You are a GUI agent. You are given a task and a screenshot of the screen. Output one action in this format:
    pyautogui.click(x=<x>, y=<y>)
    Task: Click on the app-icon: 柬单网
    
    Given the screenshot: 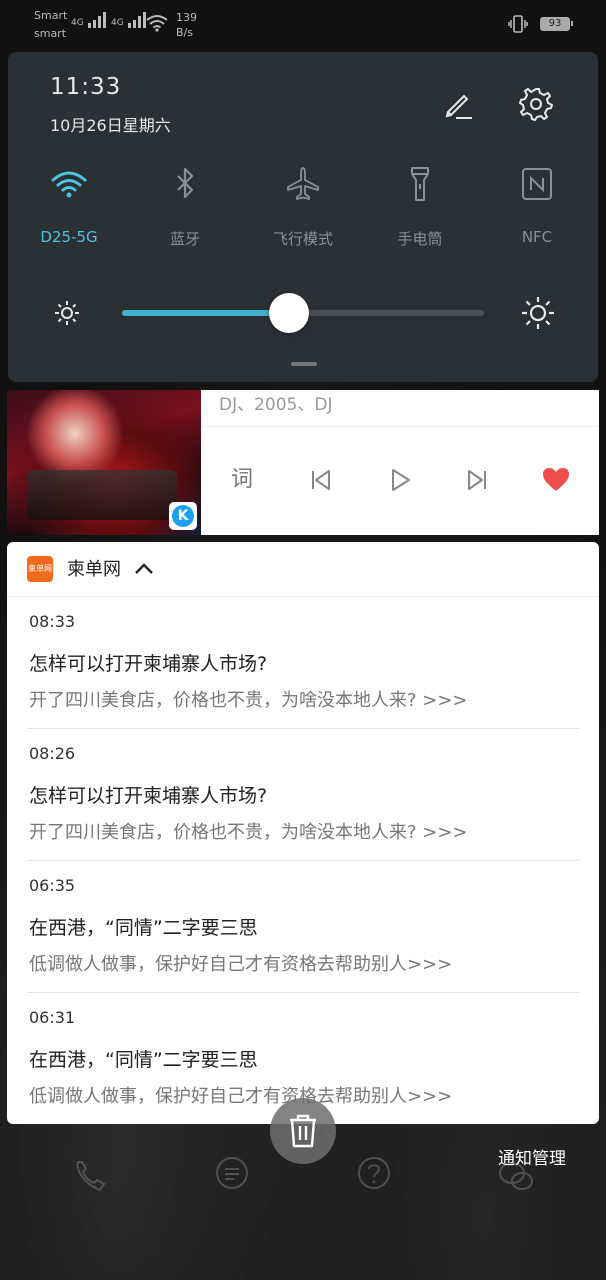 What is the action you would take?
    pyautogui.click(x=40, y=569)
    